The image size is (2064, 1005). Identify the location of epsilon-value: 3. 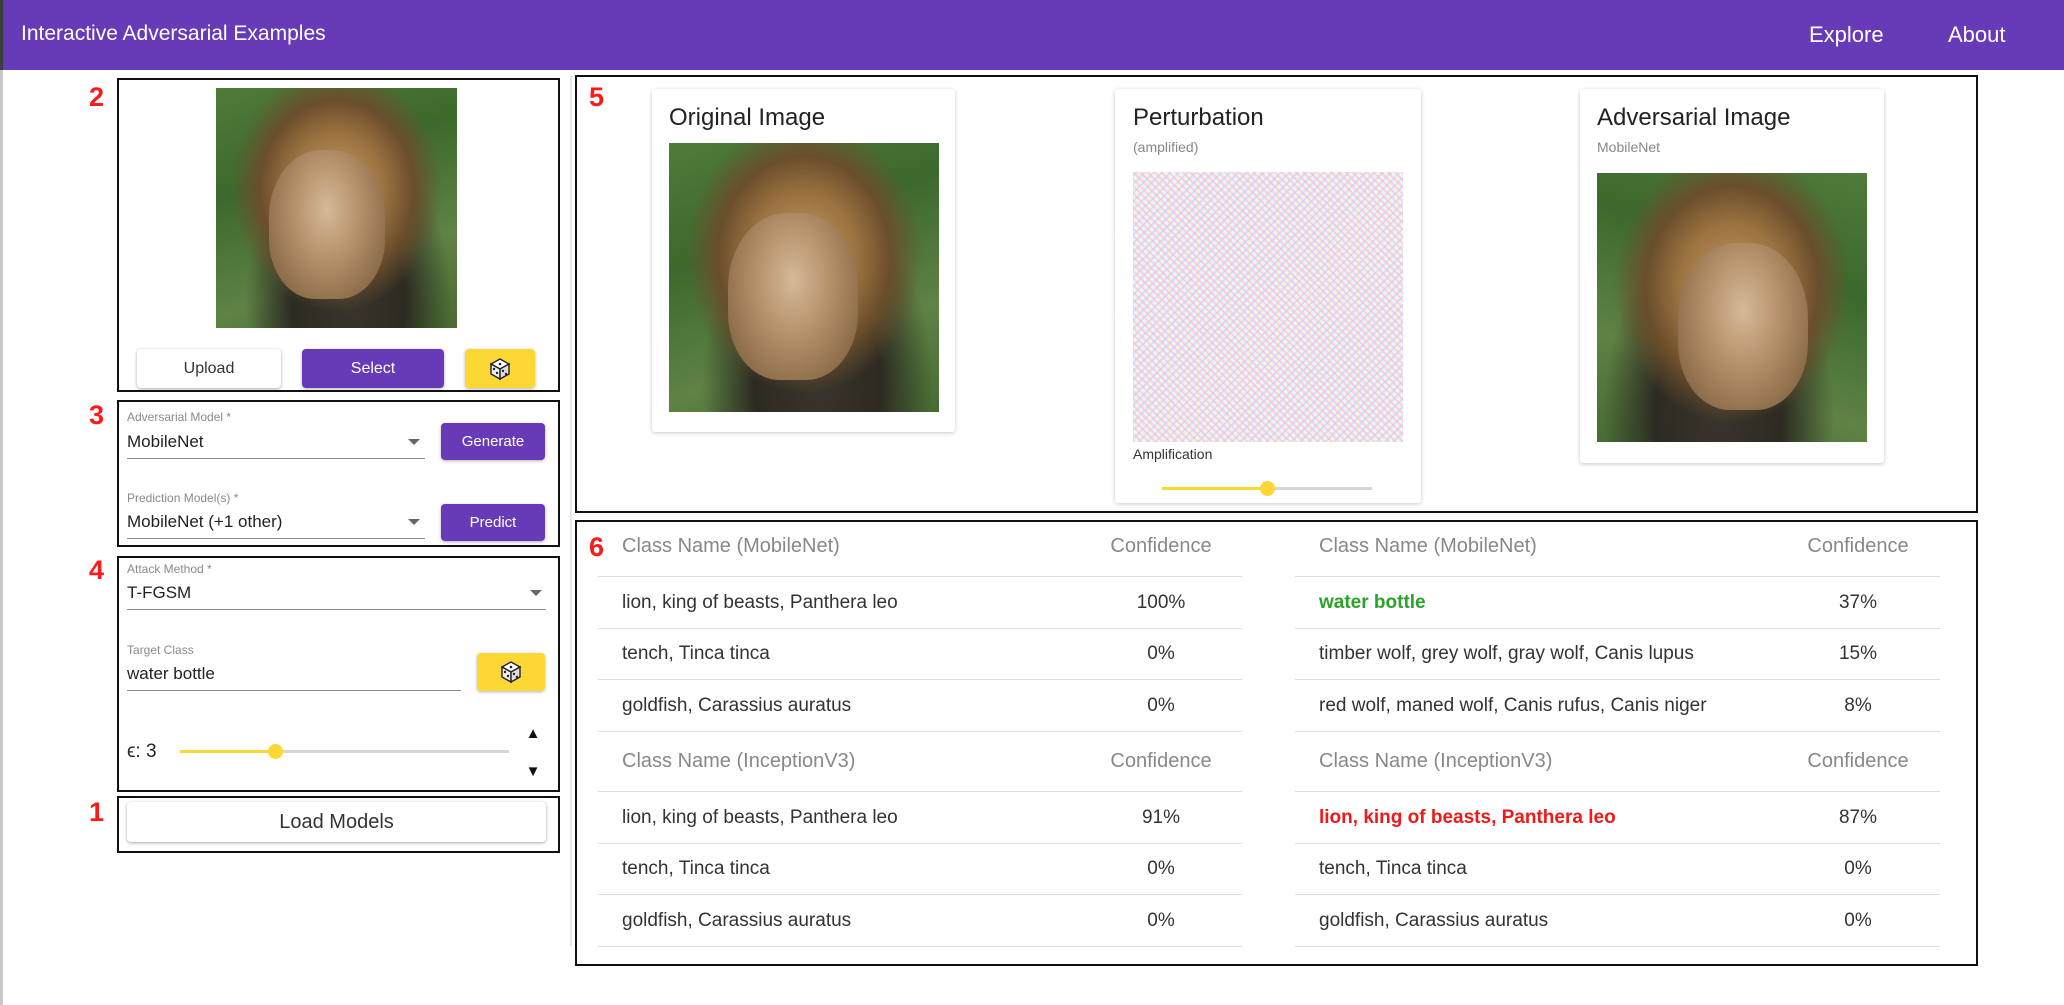
(151, 751).